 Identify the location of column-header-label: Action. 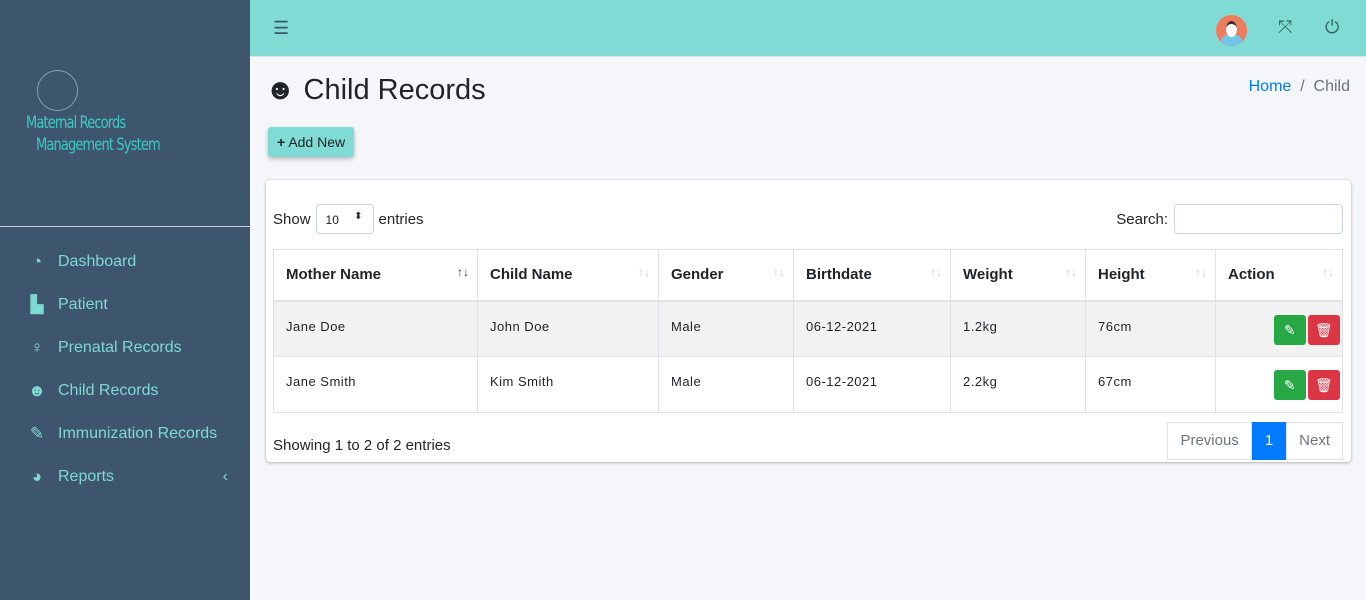
(1251, 275).